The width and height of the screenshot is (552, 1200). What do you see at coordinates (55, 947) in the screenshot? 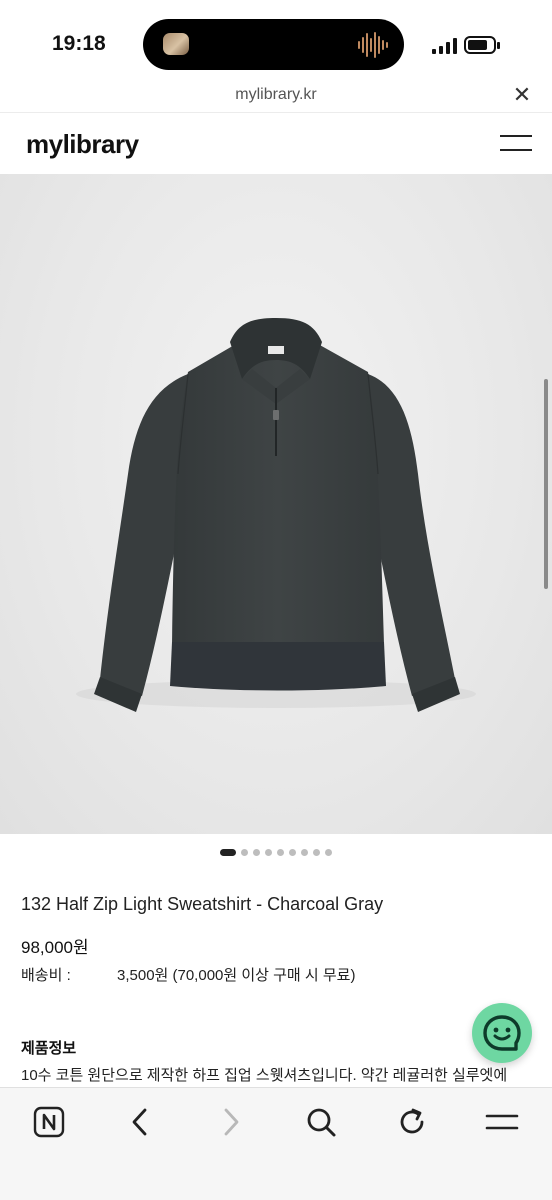
I see `product-price: 98,000원` at bounding box center [55, 947].